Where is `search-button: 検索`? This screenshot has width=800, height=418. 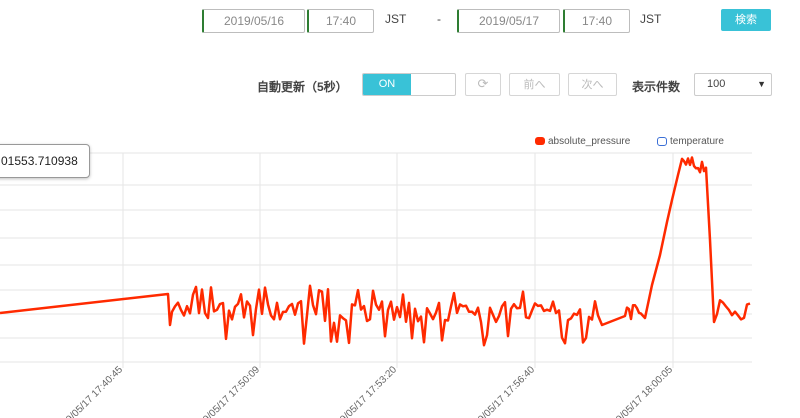 search-button: 検索 is located at coordinates (746, 20).